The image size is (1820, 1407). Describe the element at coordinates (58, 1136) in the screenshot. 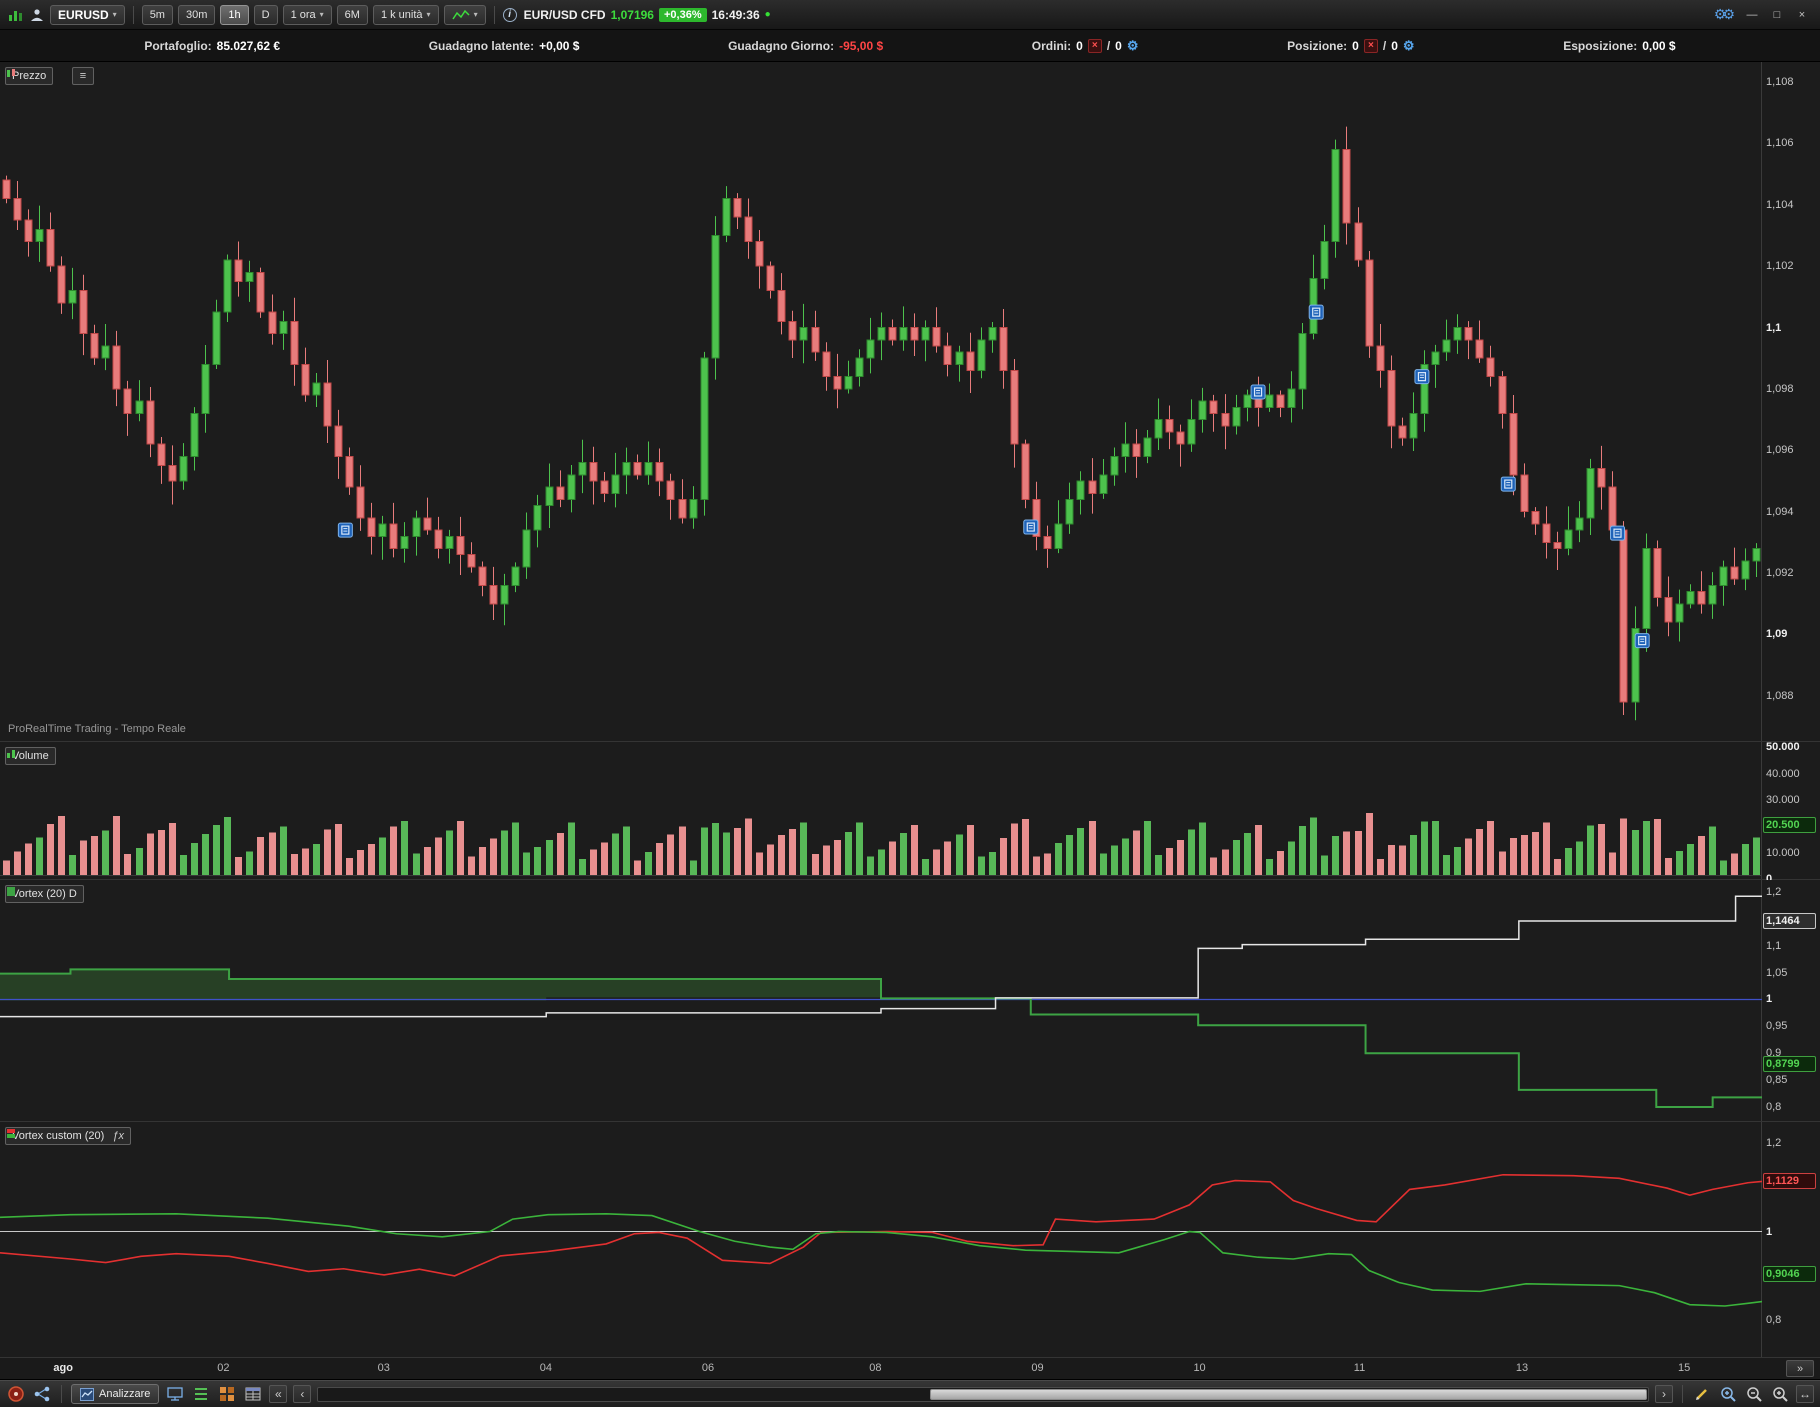

I see `vortex-custom-panel-label: Vortex custom (20)` at that location.